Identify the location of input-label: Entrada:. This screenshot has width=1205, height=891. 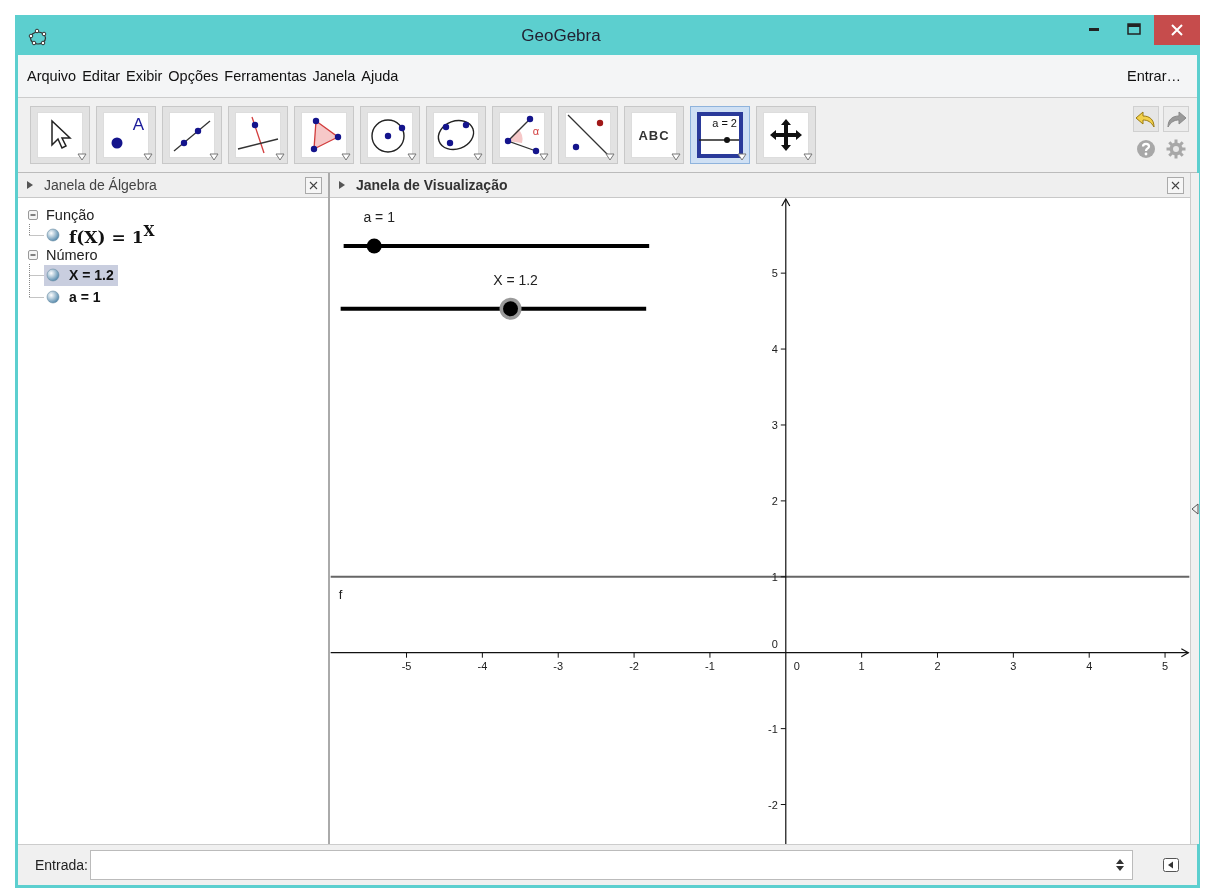
(61, 865).